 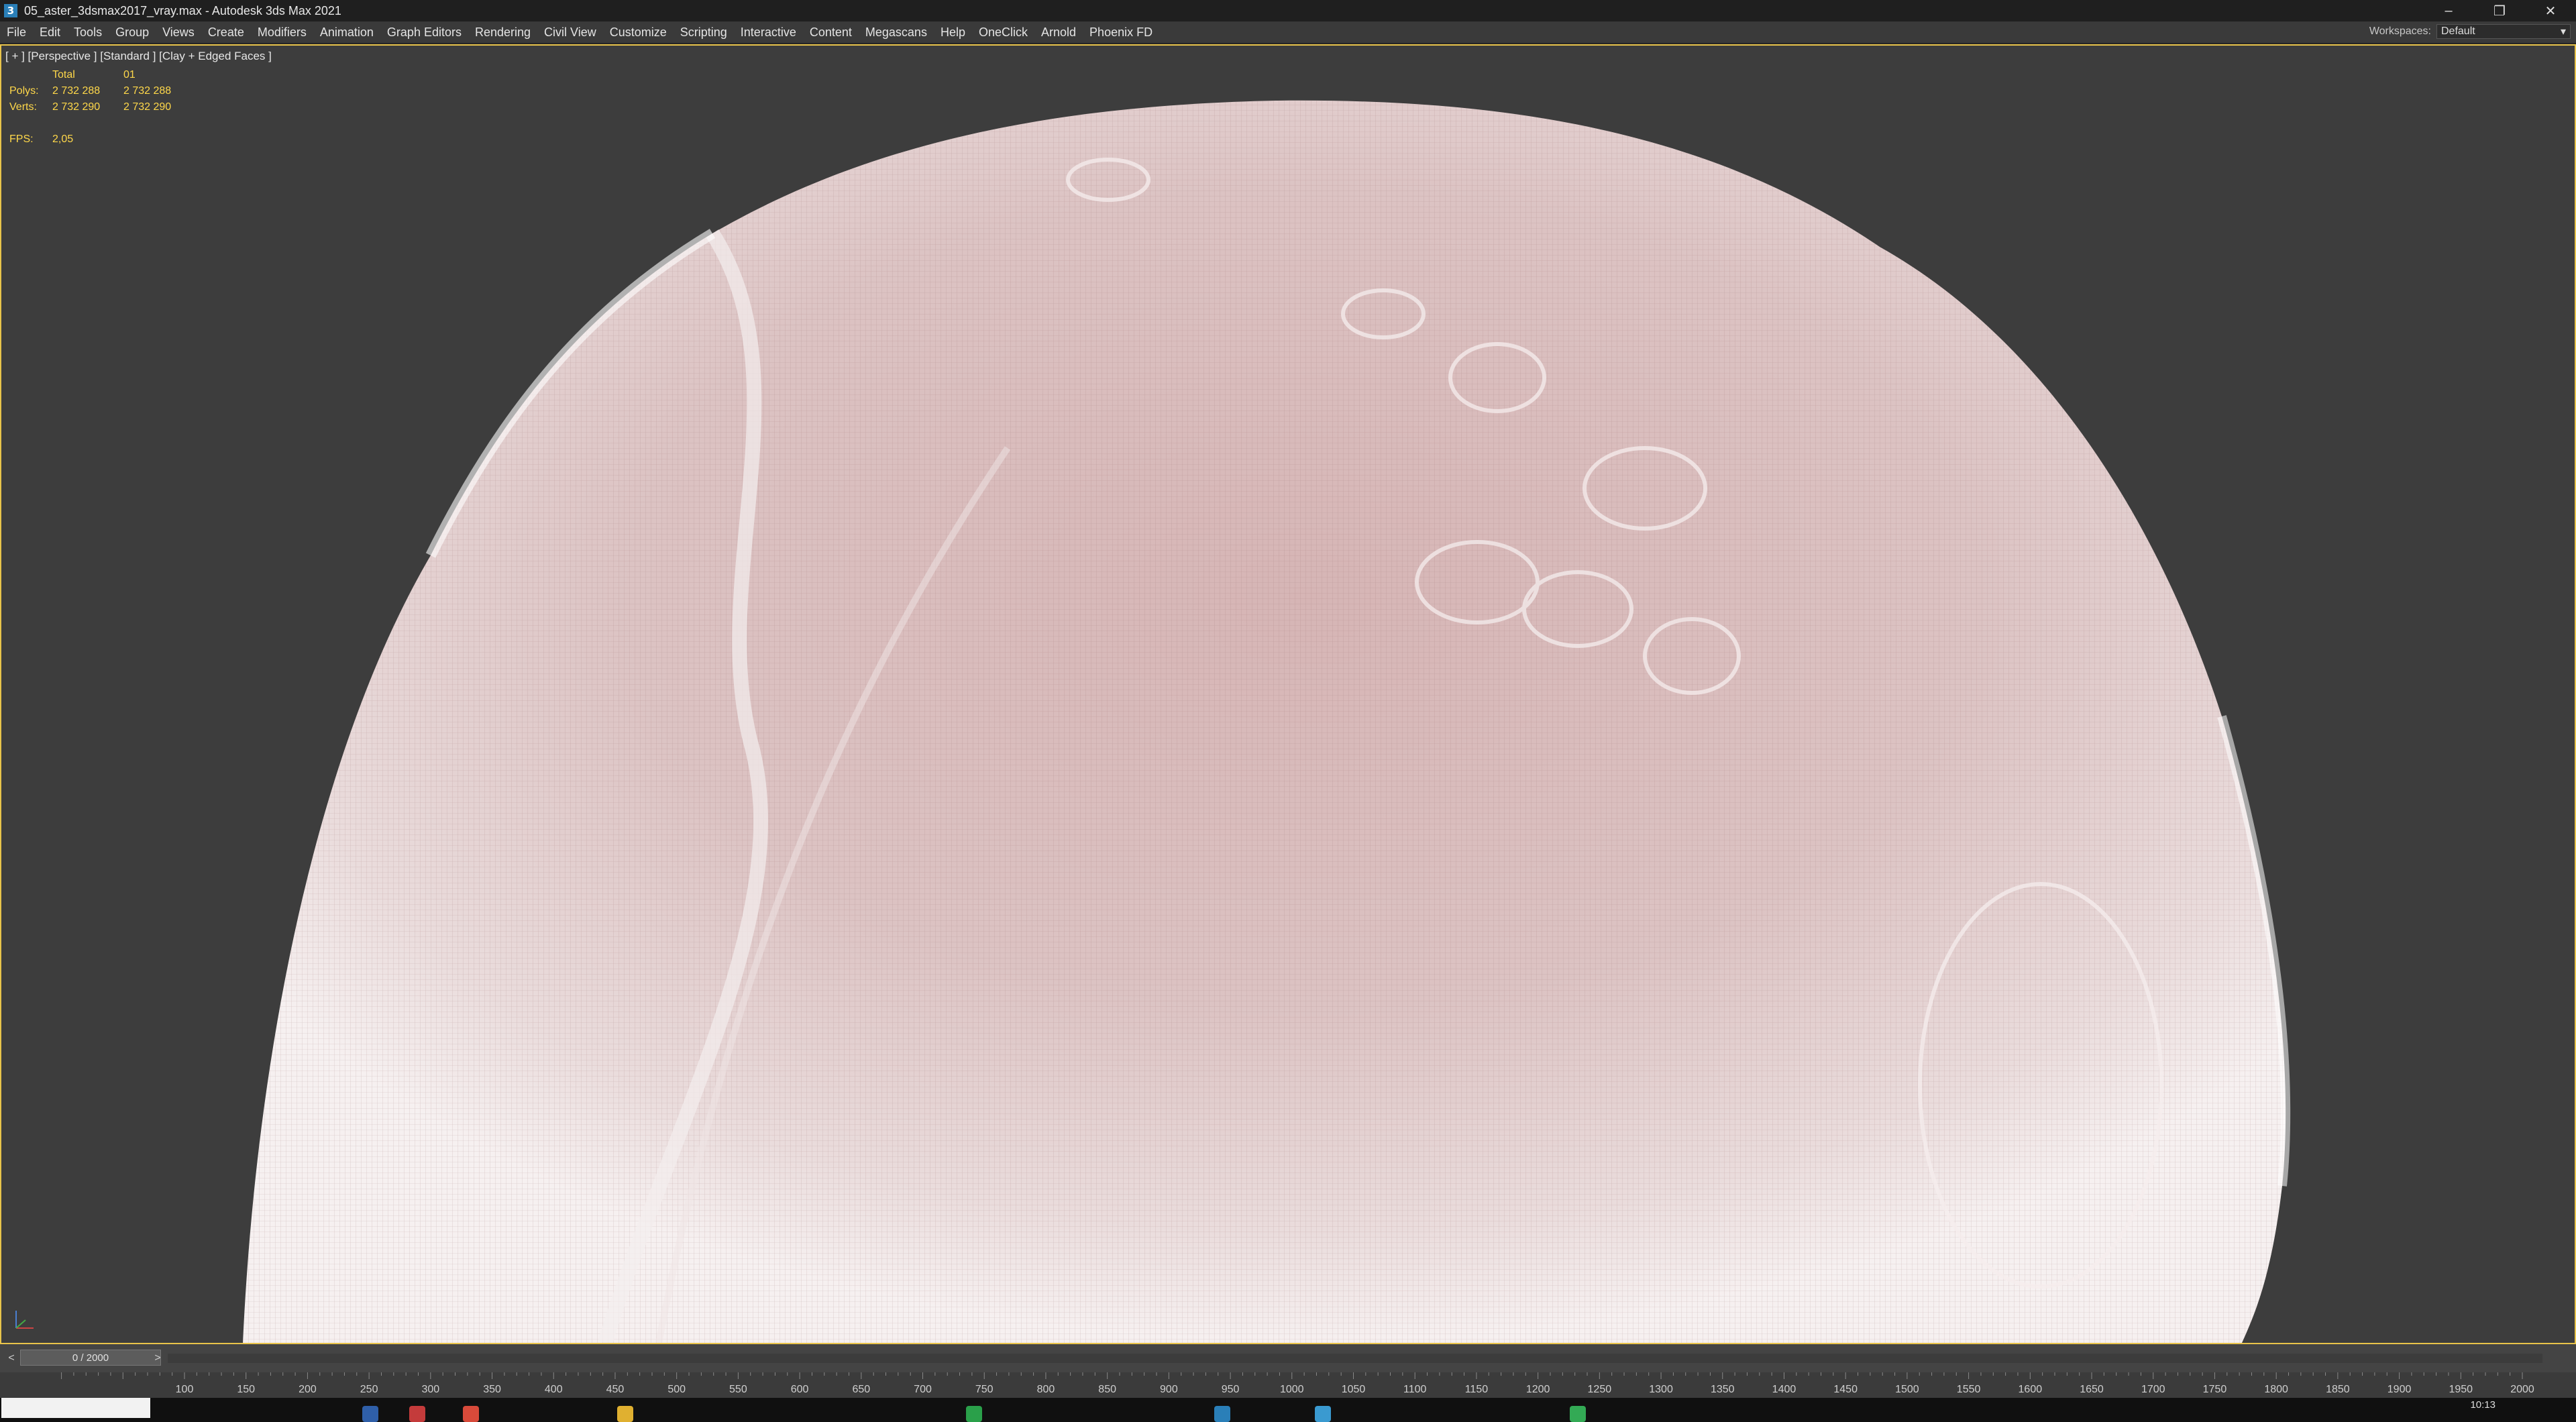 What do you see at coordinates (1292, 1389) in the screenshot?
I see `ruler-label: 1000` at bounding box center [1292, 1389].